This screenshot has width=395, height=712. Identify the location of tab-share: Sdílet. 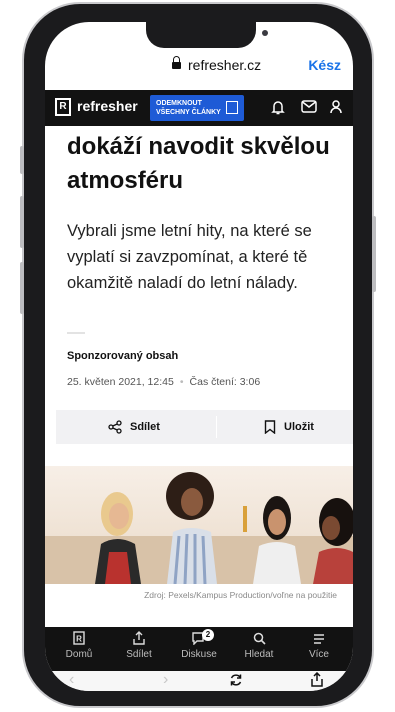
(139, 645).